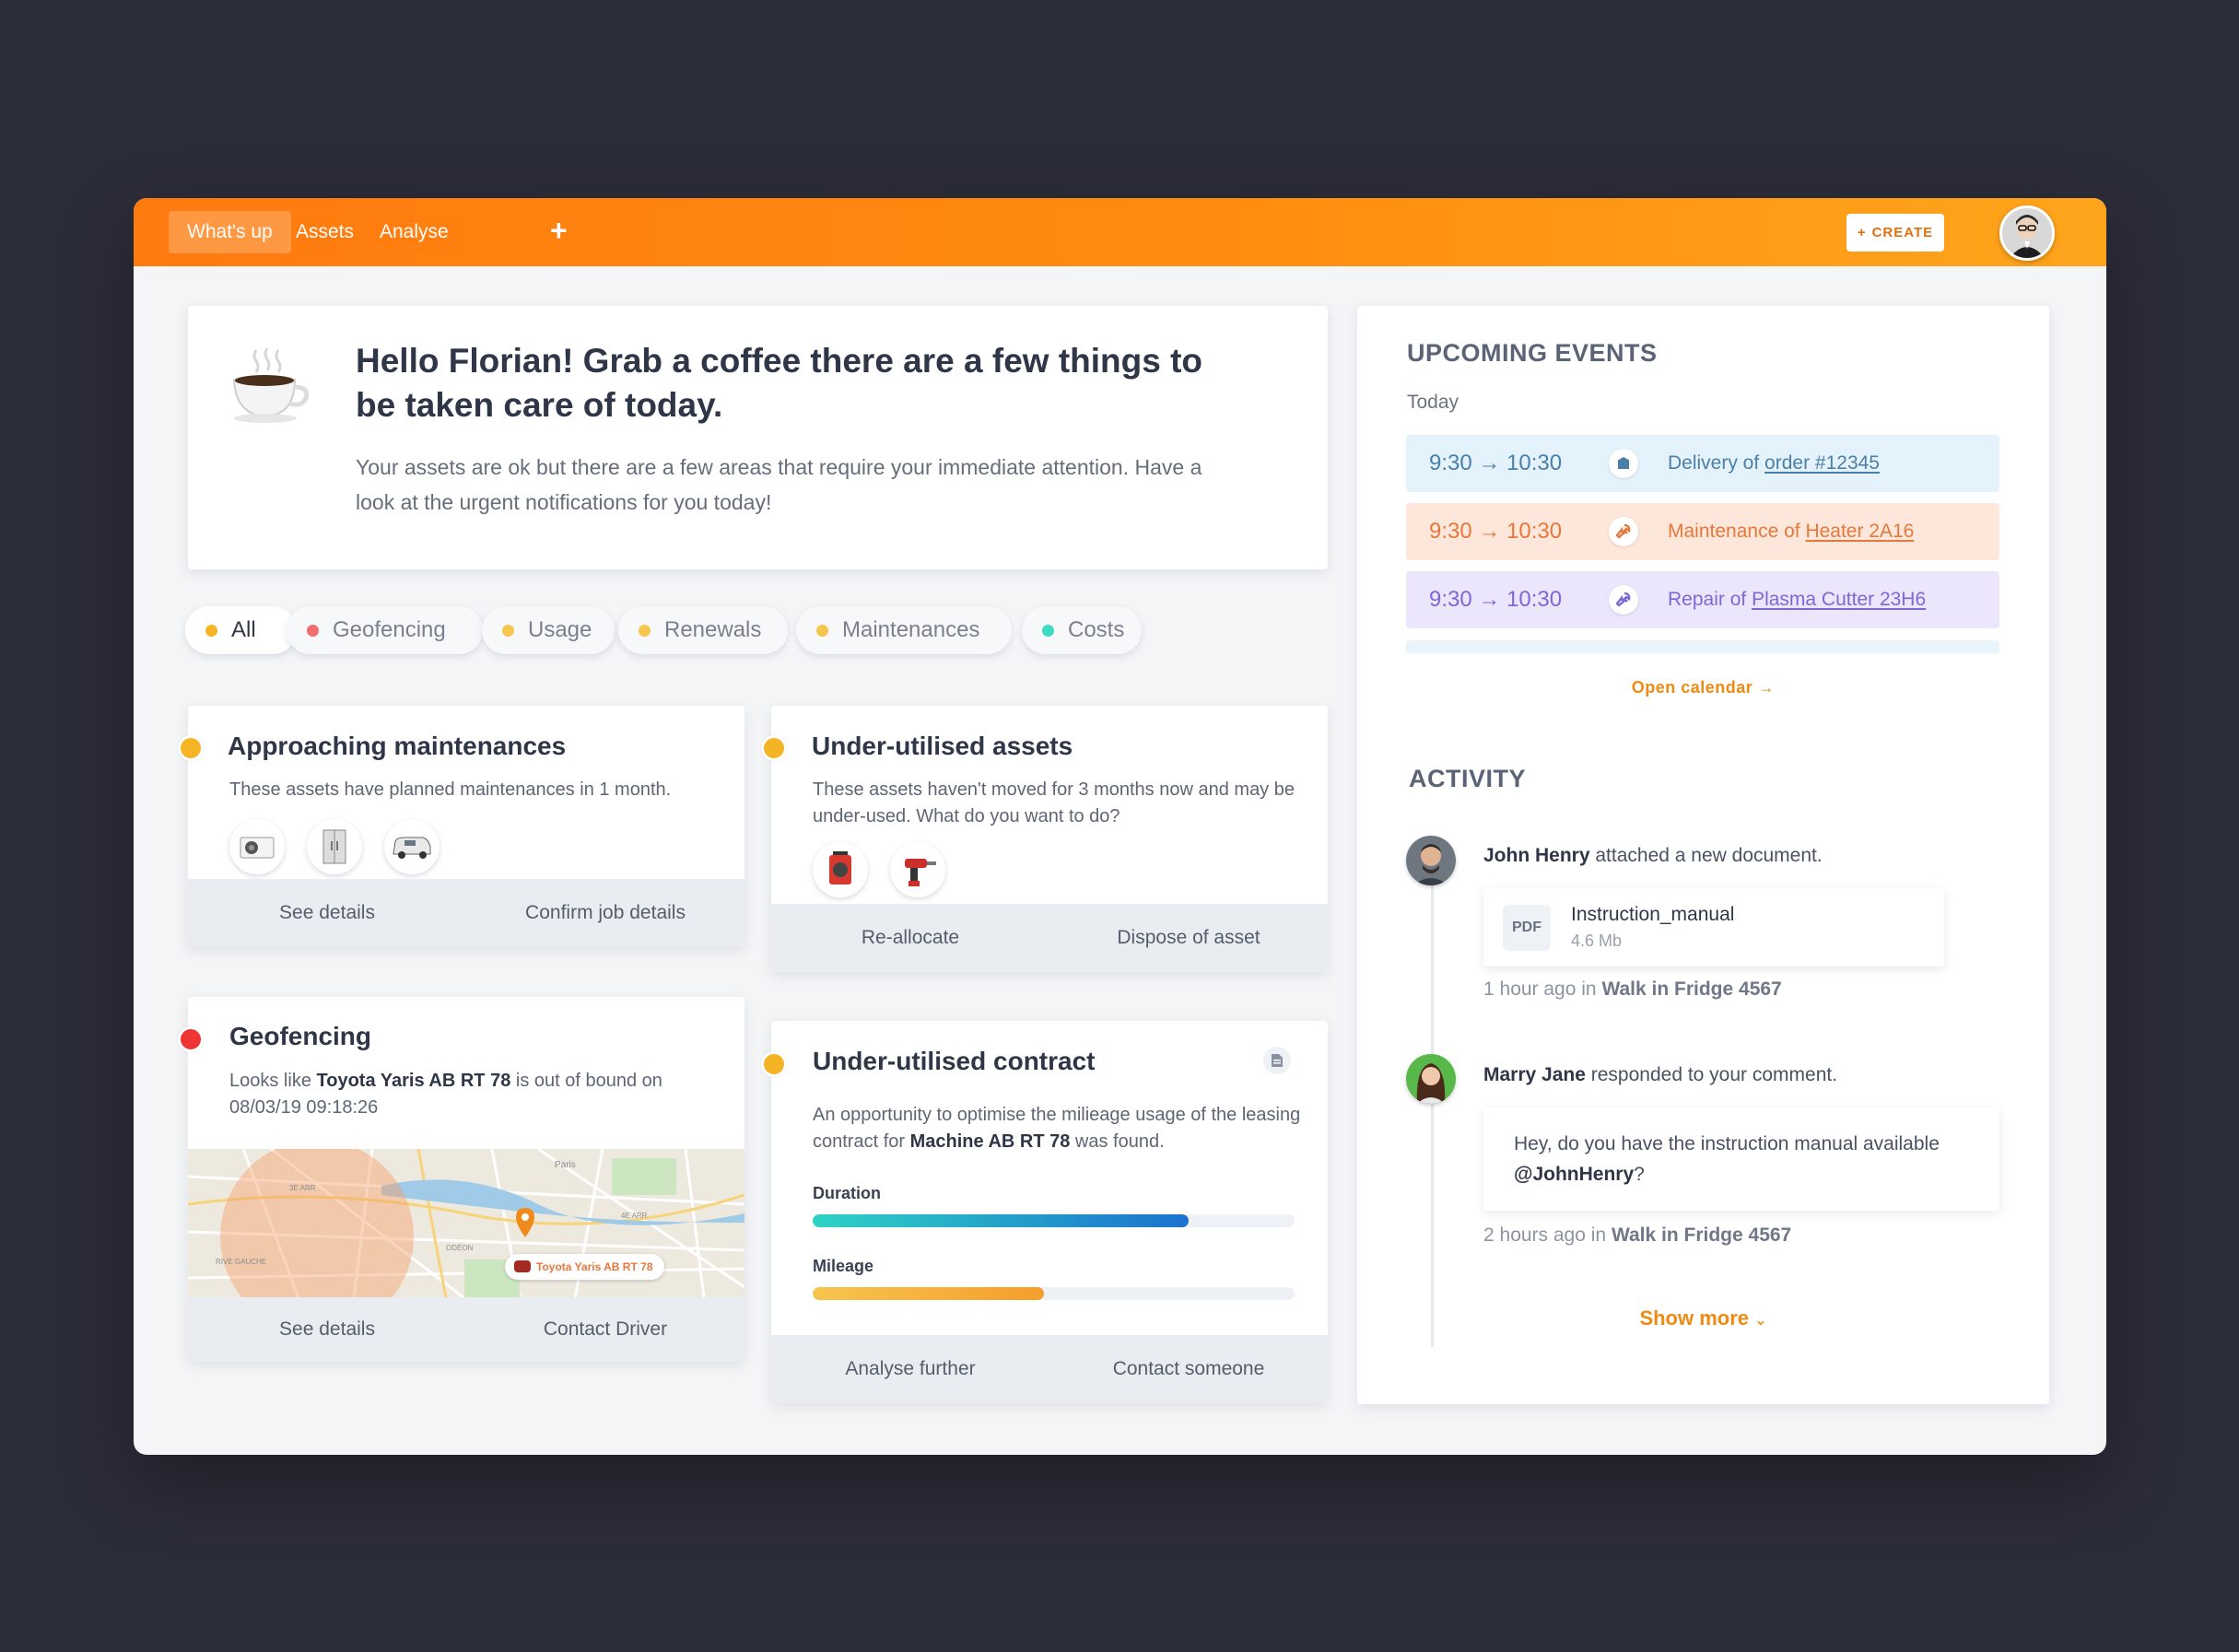  Describe the element at coordinates (1862, 232) in the screenshot. I see `plus-icon: +` at that location.